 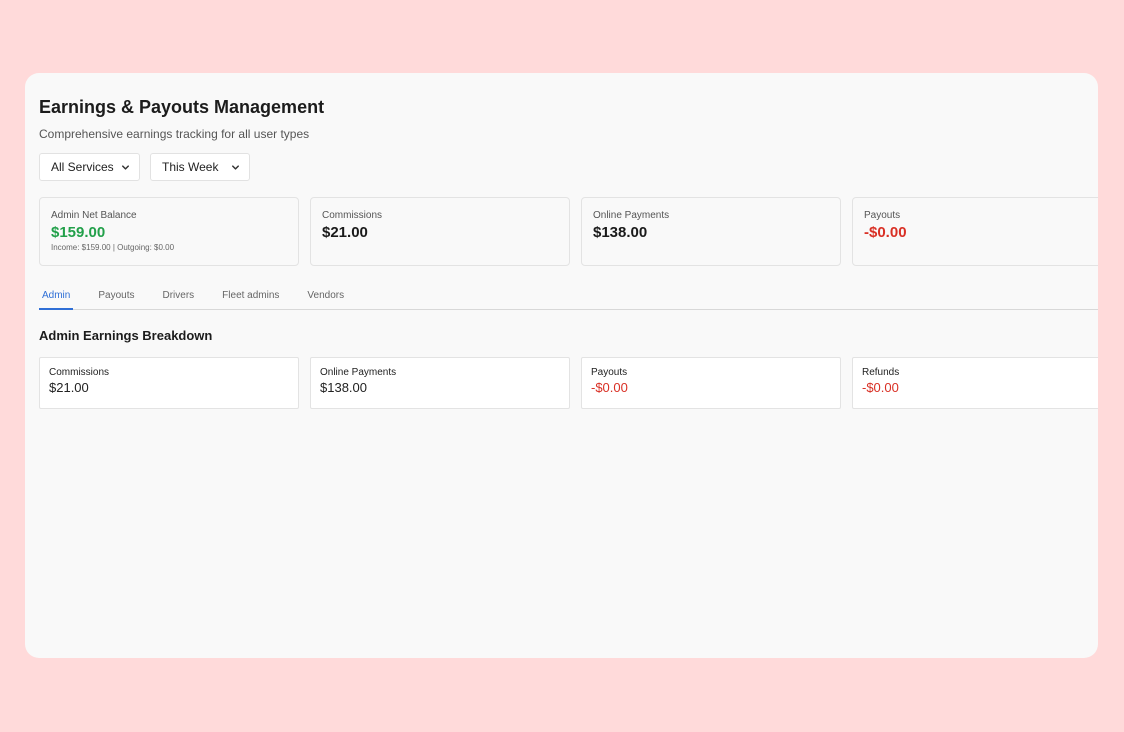 I want to click on card-subtext: Income: $159.00 | Outgoing: $0.00, so click(x=113, y=247).